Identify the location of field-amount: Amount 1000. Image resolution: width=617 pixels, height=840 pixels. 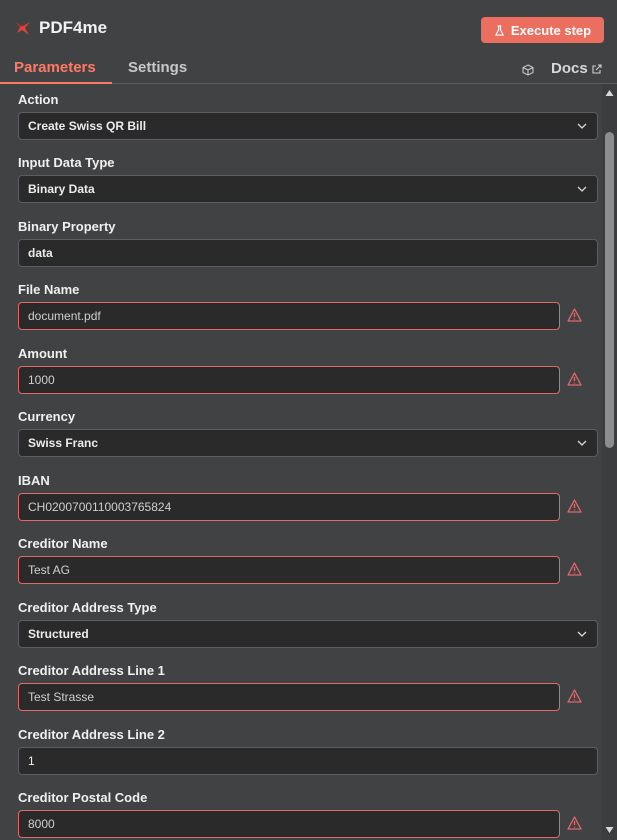
(308, 370).